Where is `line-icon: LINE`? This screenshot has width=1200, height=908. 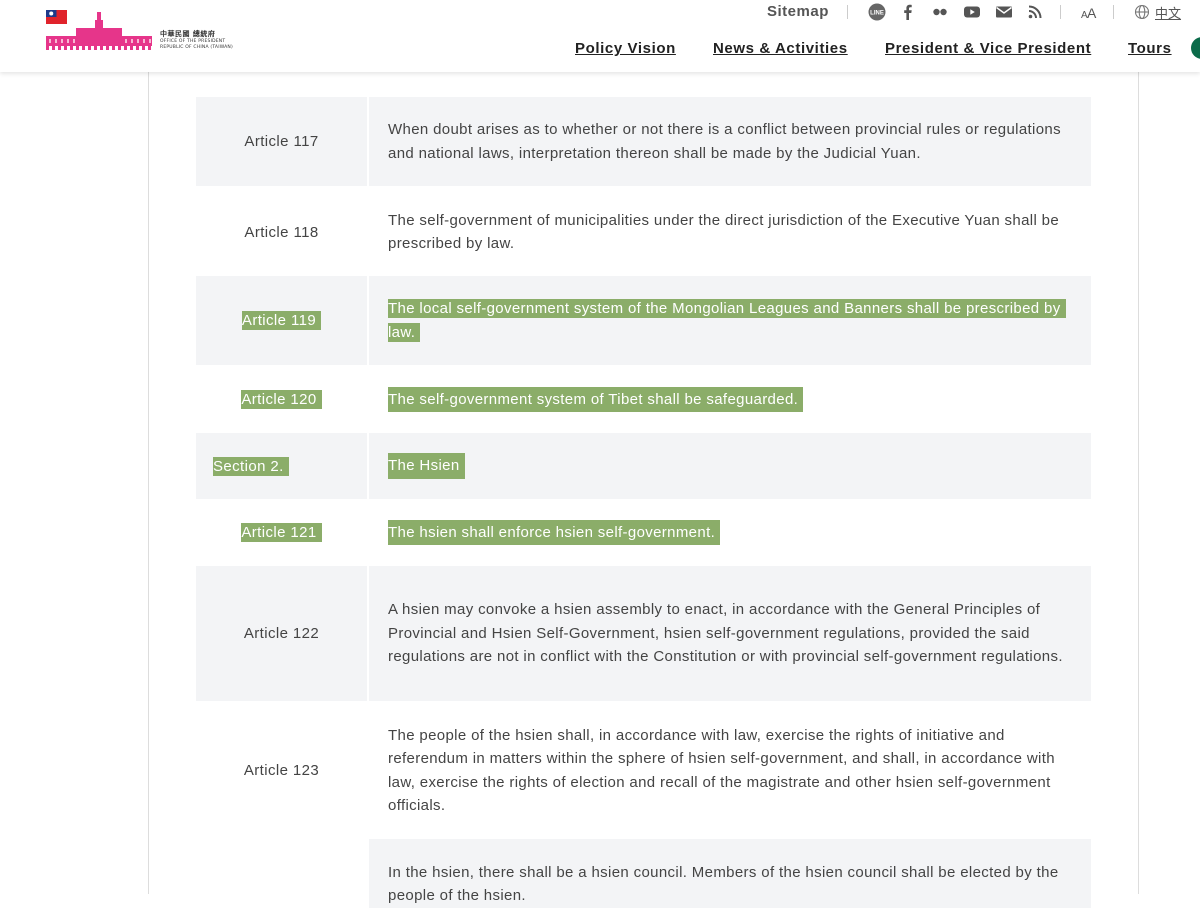 line-icon: LINE is located at coordinates (877, 12).